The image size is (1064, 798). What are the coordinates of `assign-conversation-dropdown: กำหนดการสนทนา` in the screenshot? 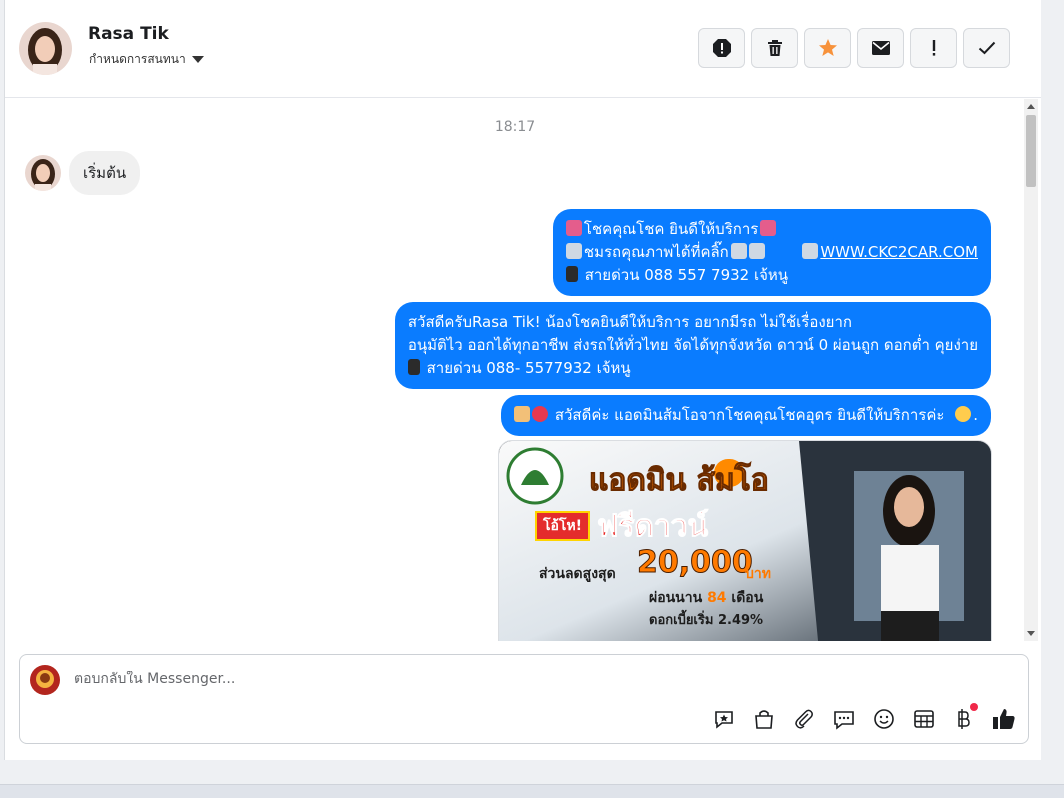 It's located at (146, 59).